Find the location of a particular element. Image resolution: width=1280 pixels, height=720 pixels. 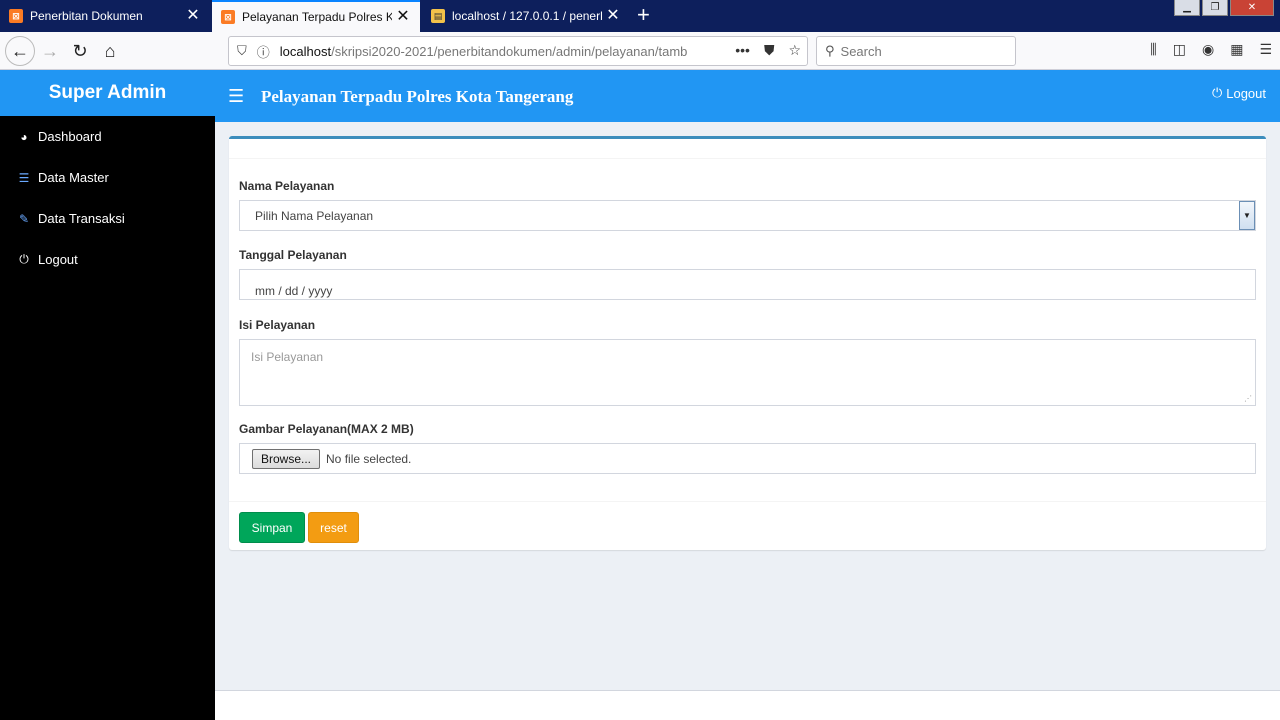

url-host: localhost is located at coordinates (305, 51).